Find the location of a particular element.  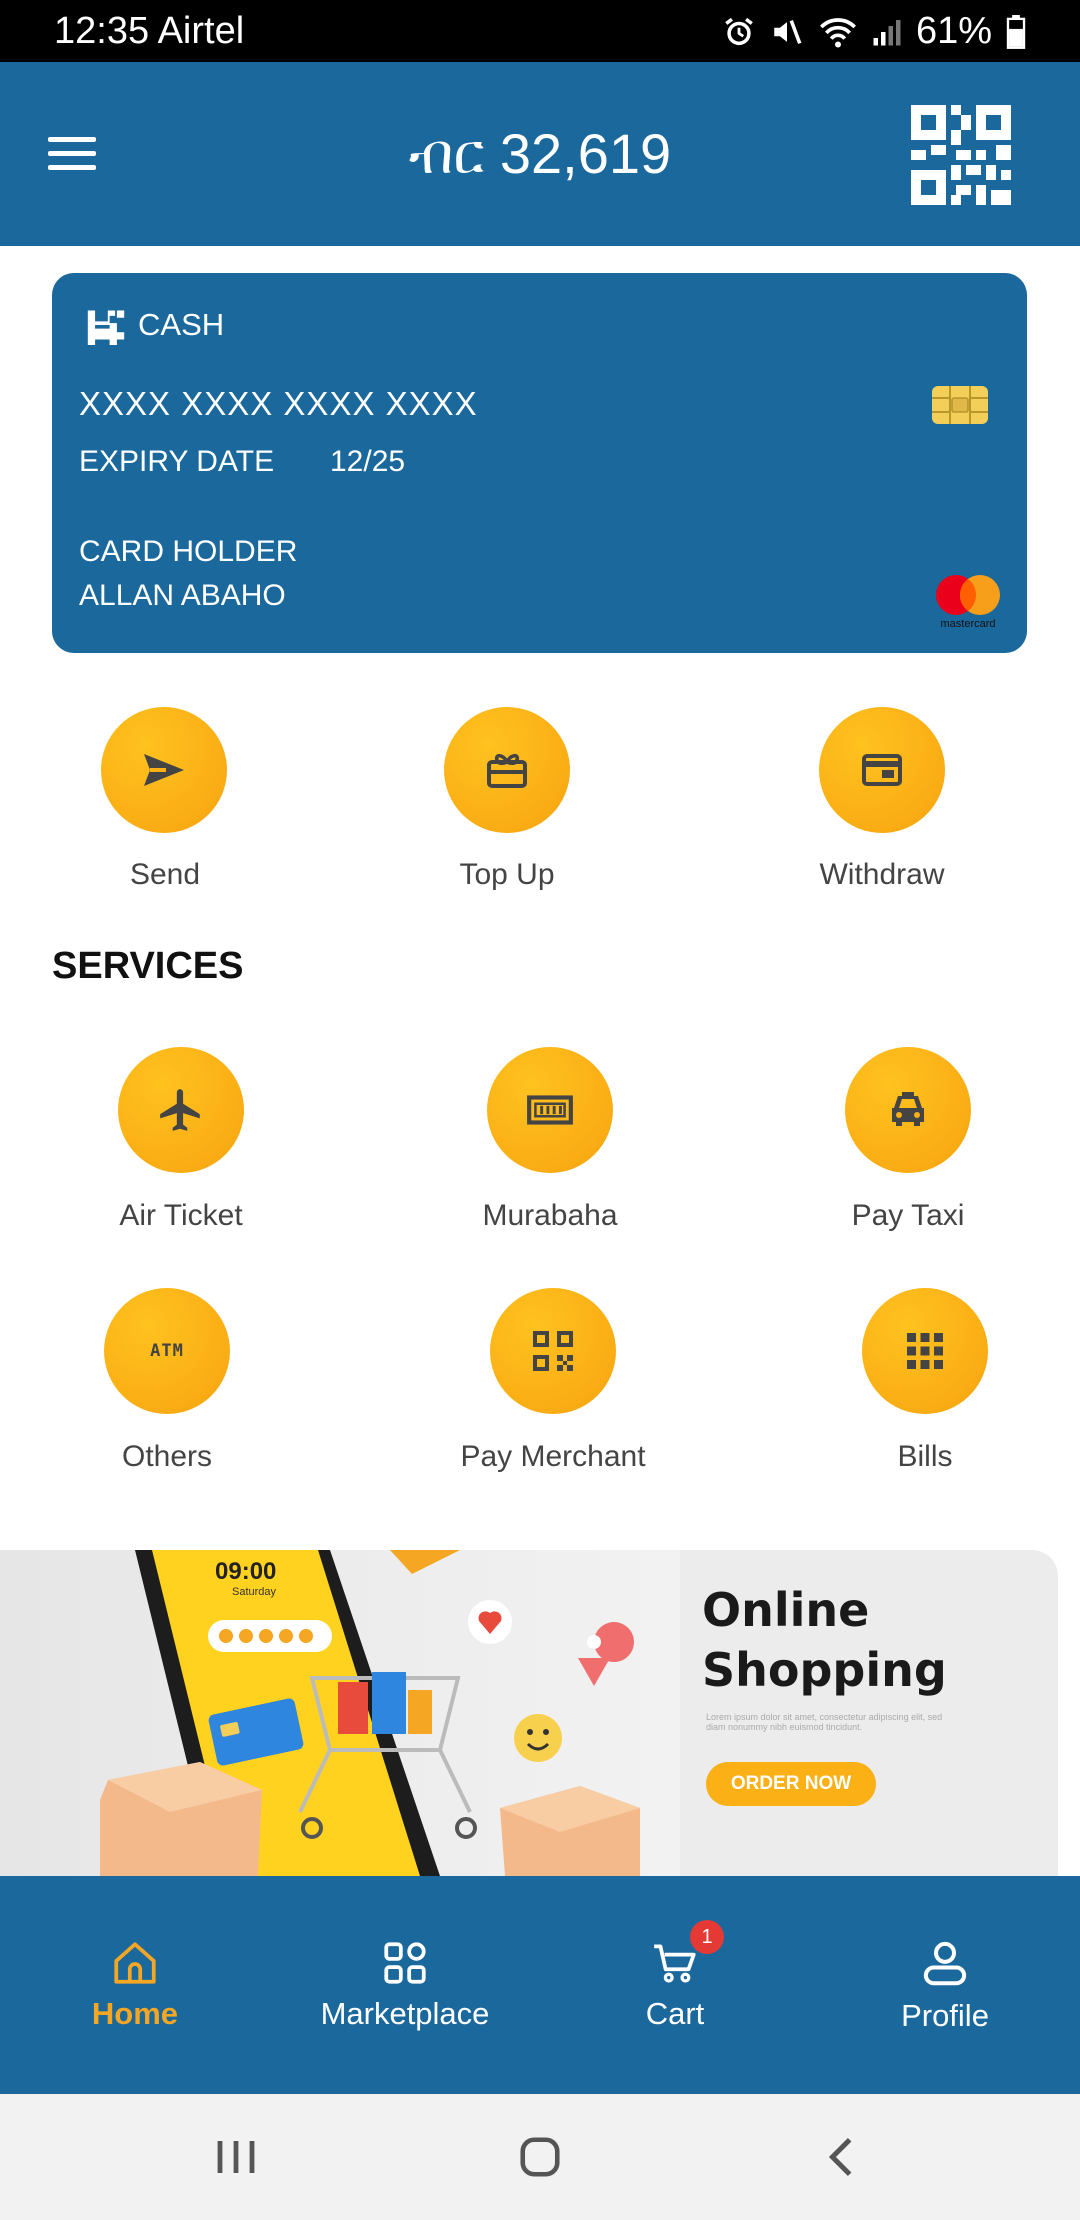

system-nav-bar is located at coordinates (540, 2157).